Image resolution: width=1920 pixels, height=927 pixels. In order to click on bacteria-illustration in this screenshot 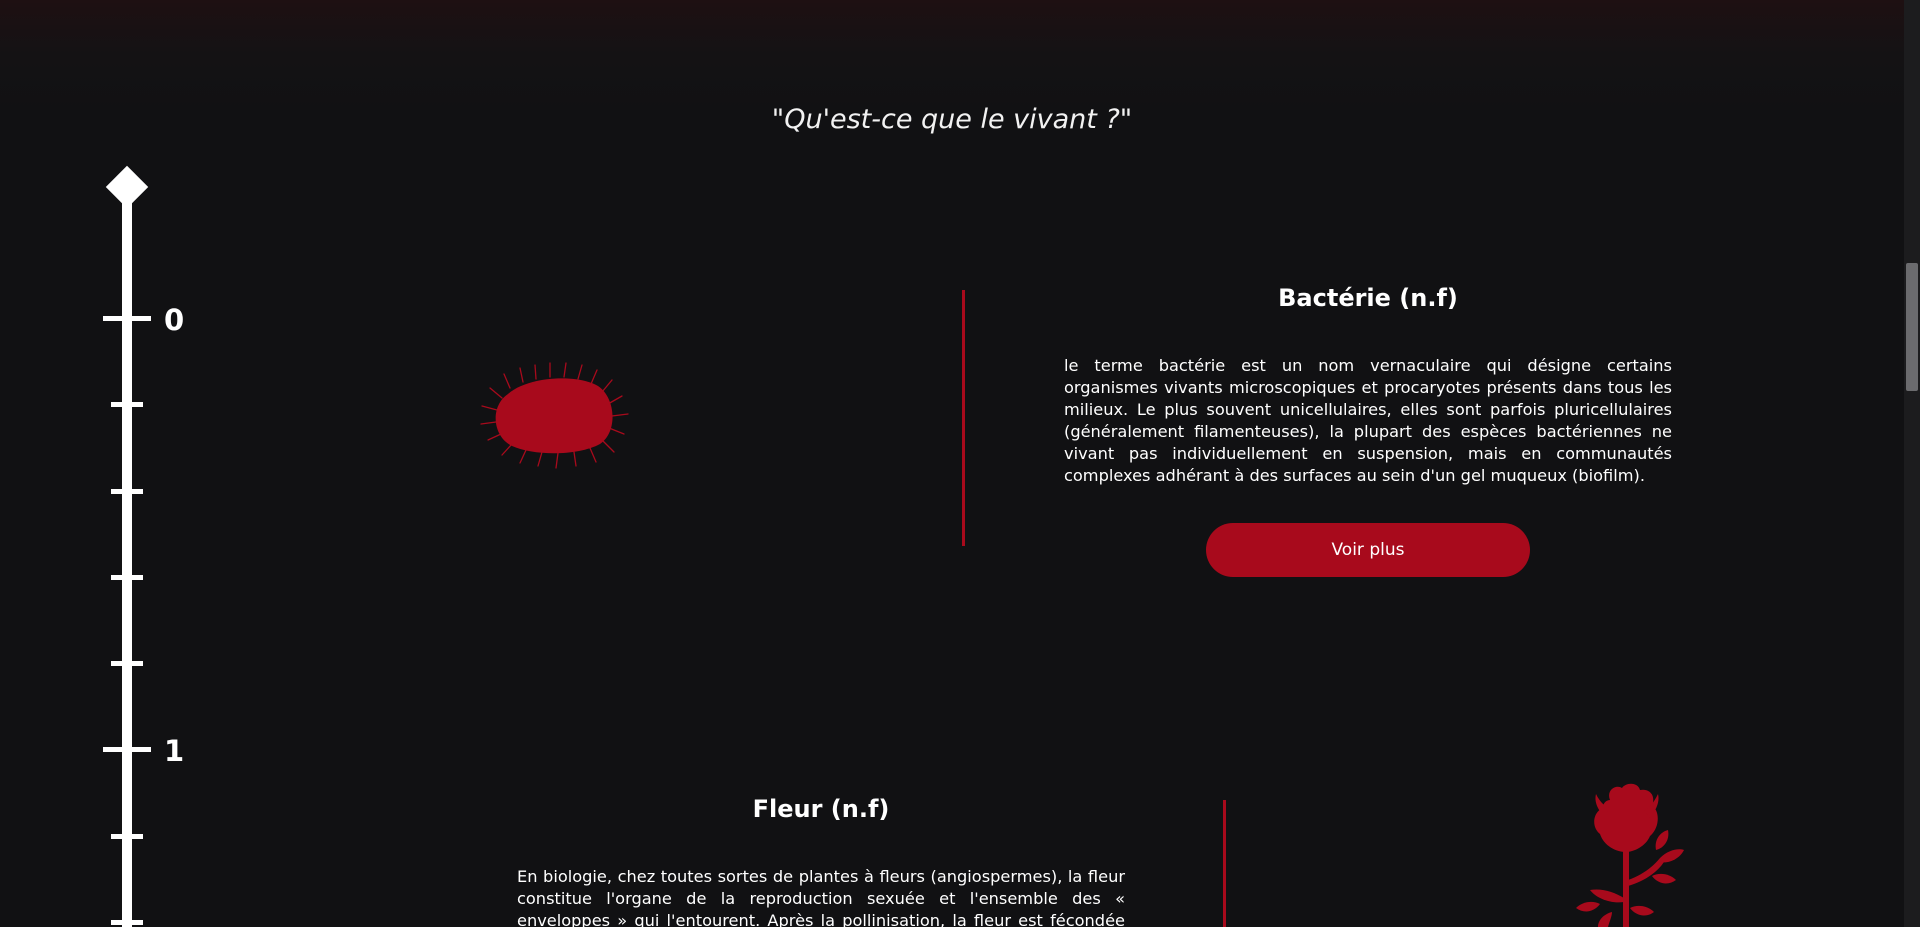, I will do `click(558, 416)`.